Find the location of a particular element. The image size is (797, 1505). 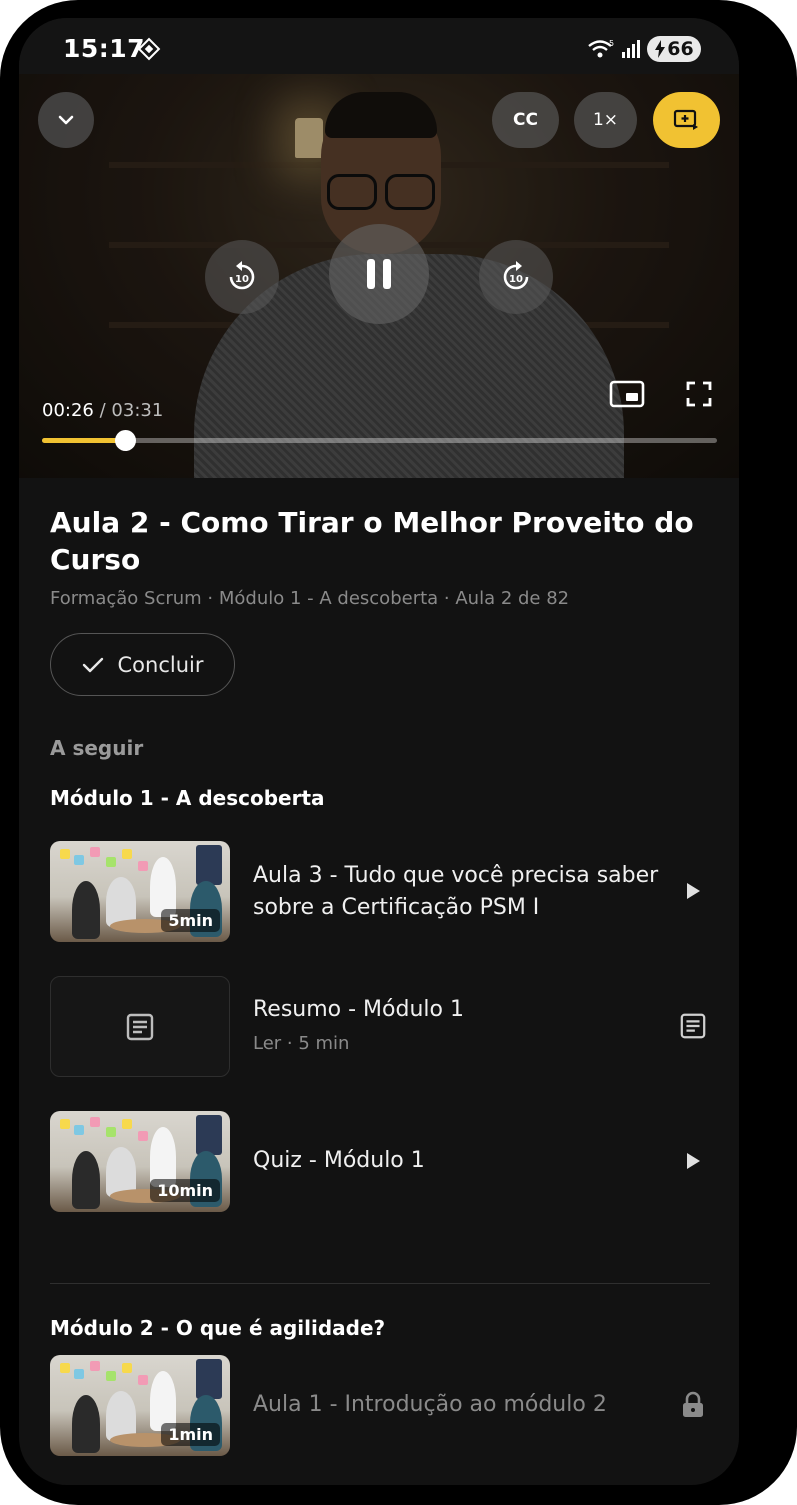

duration-badge: 10min is located at coordinates (185, 1190).